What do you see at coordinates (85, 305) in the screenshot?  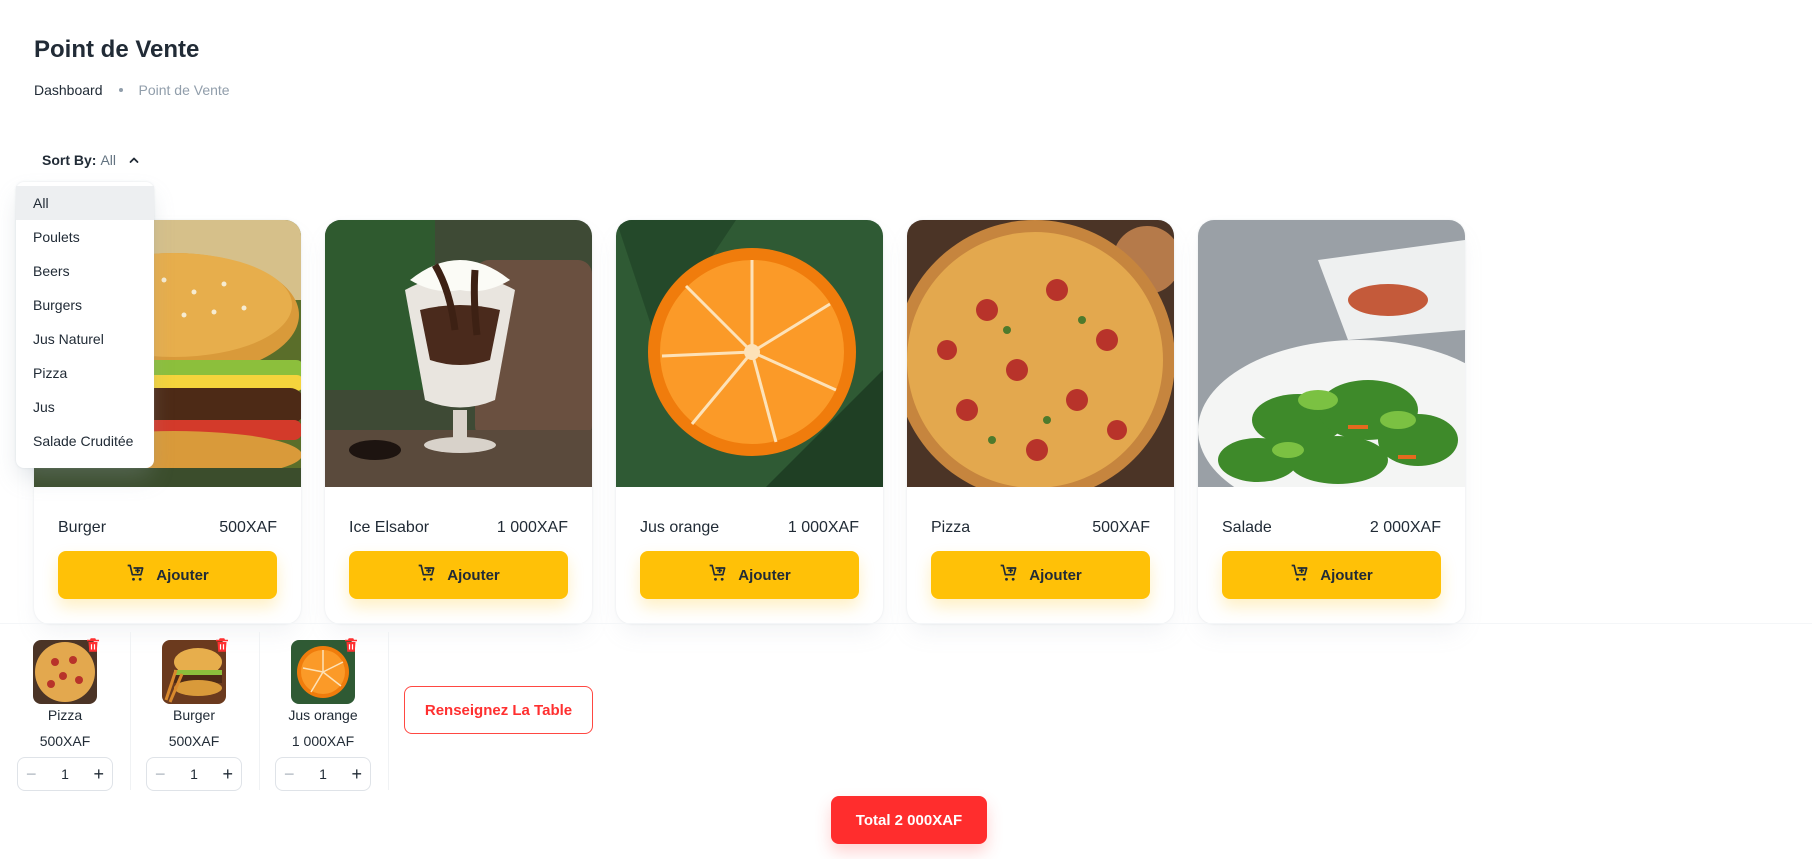 I see `sort-option-burgers: Burgers` at bounding box center [85, 305].